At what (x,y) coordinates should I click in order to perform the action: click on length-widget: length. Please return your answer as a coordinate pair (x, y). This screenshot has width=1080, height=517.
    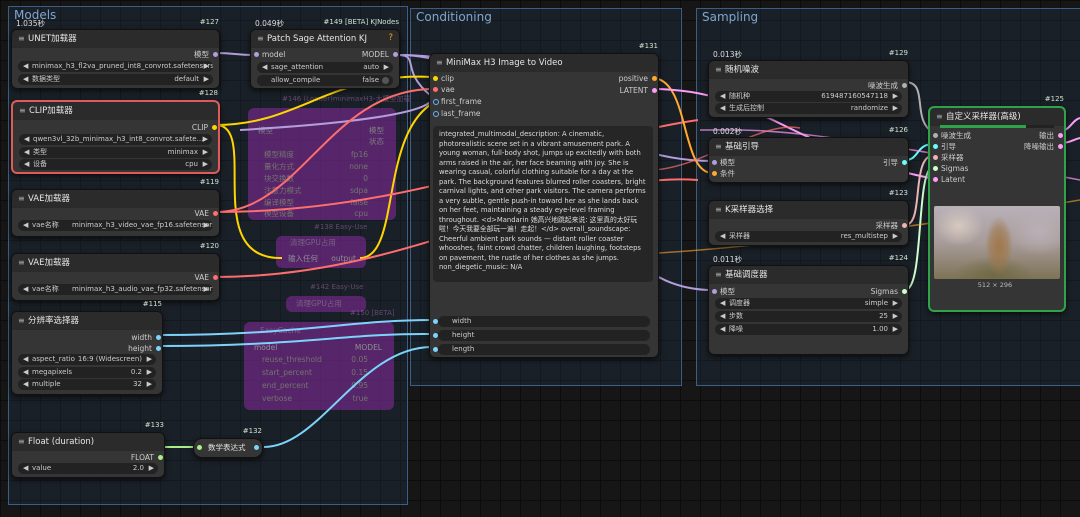
    Looking at the image, I should click on (544, 349).